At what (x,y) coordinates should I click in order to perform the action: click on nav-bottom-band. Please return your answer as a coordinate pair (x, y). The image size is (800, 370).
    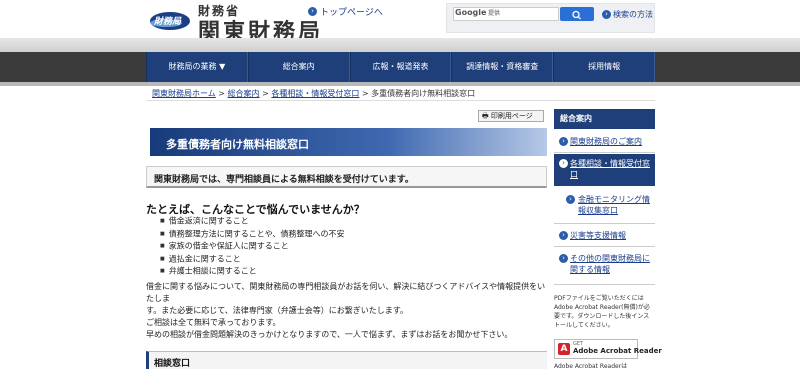
    Looking at the image, I should click on (400, 84).